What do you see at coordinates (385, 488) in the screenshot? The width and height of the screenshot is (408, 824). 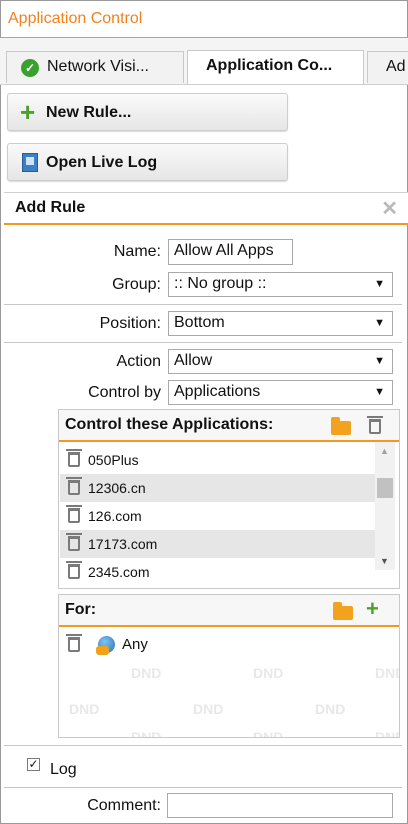 I see `scroll-thumb` at bounding box center [385, 488].